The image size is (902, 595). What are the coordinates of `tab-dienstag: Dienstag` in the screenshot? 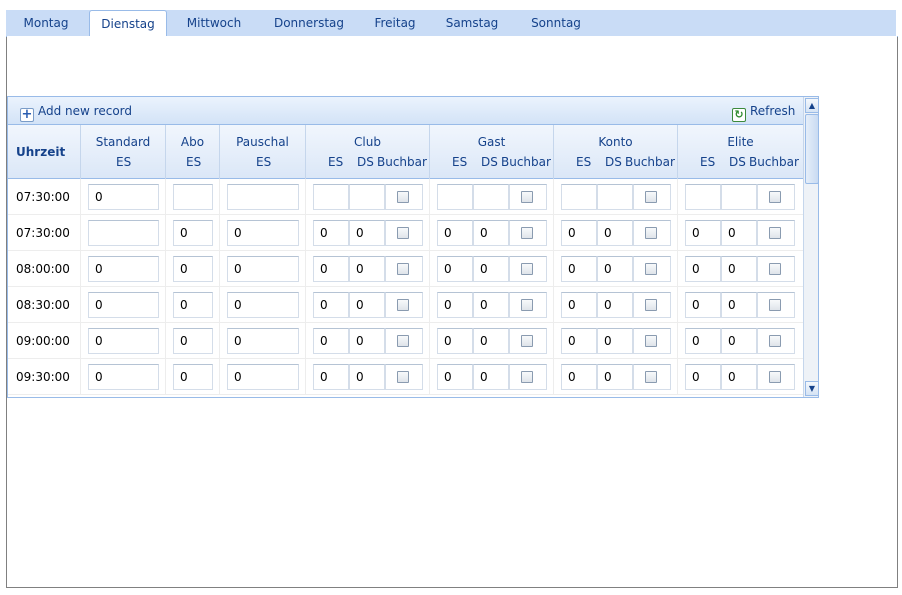 It's located at (128, 23).